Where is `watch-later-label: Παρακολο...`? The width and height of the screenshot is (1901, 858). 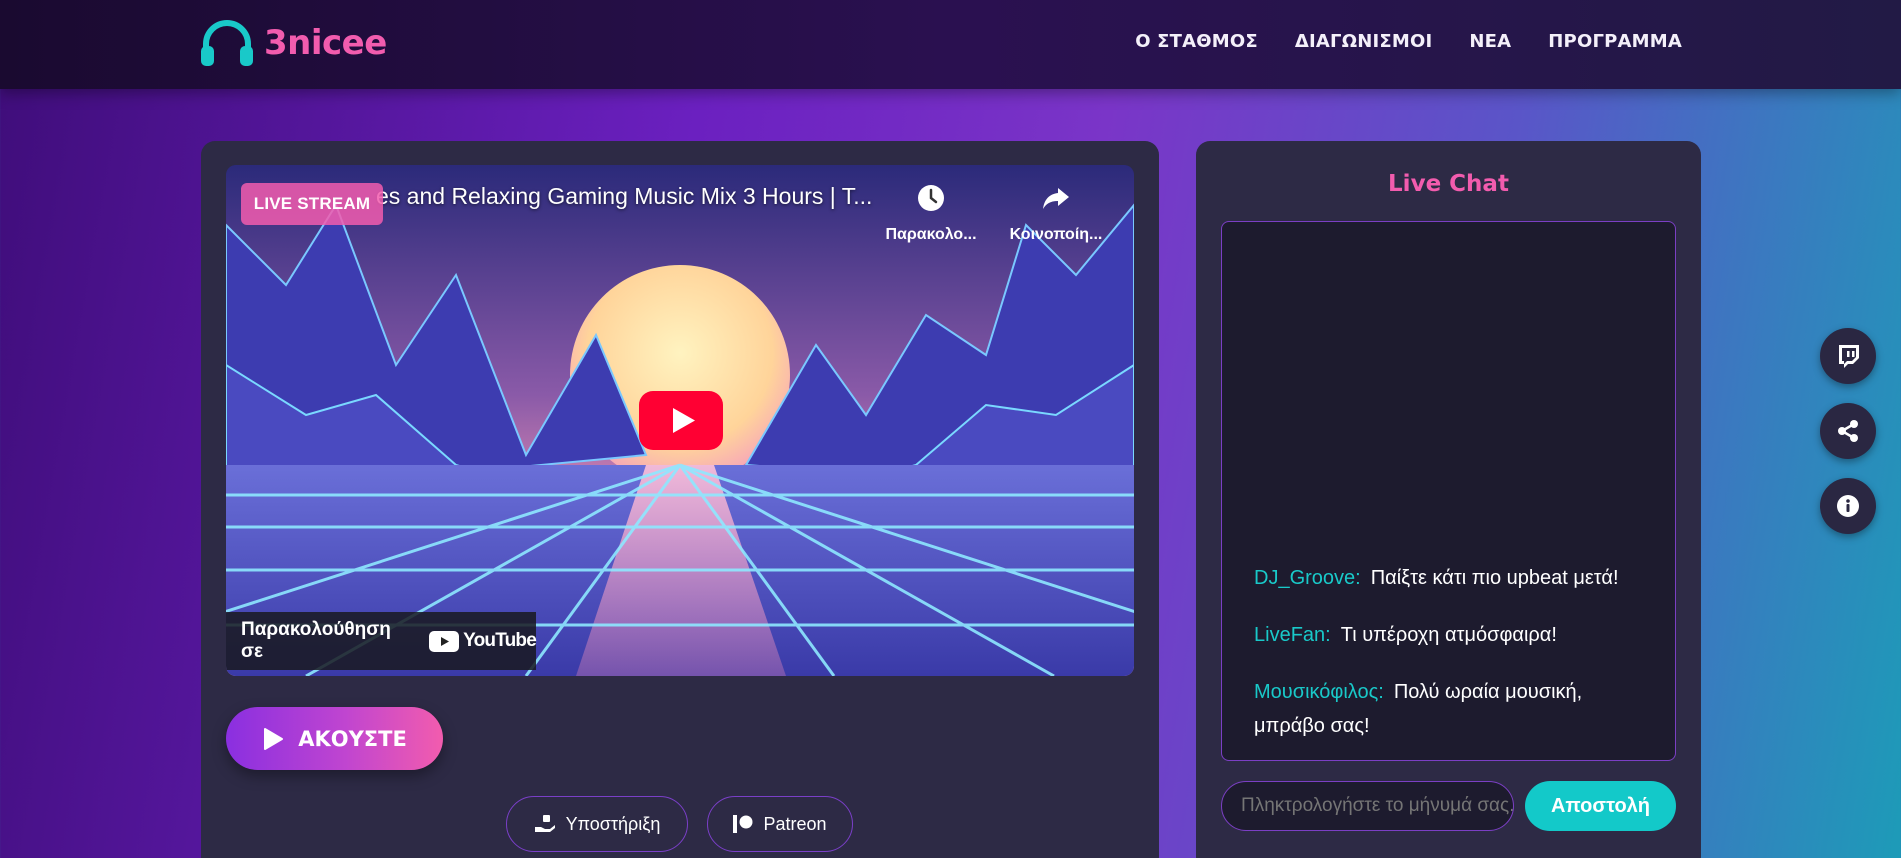
watch-later-label: Παρακολο... is located at coordinates (931, 234).